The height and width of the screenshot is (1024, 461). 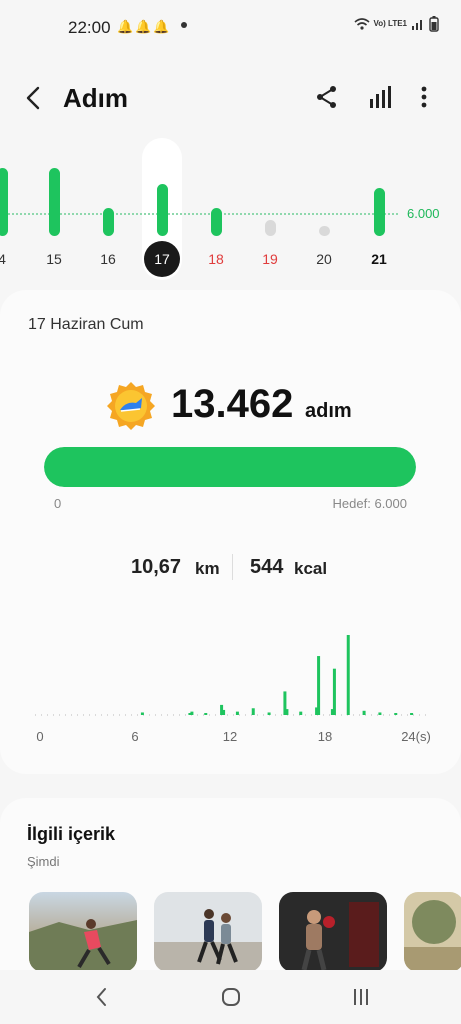 What do you see at coordinates (327, 97) in the screenshot?
I see `share-icon` at bounding box center [327, 97].